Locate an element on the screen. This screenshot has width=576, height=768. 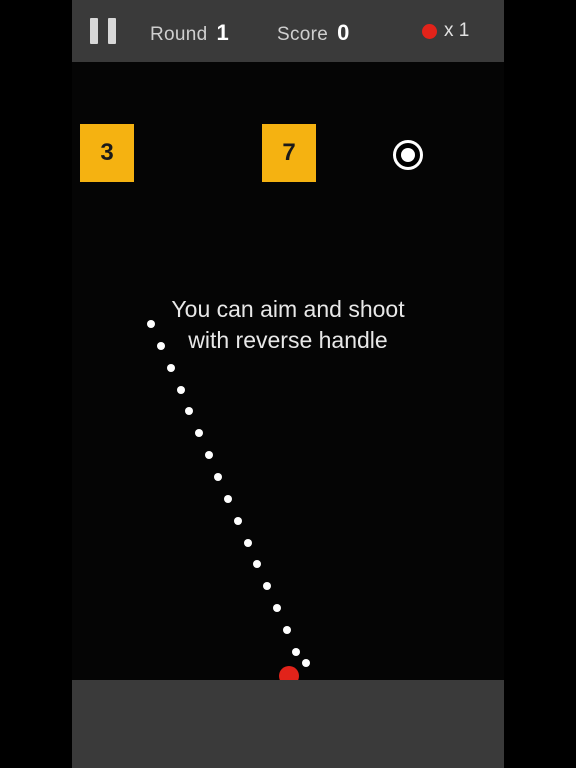
round-label: Round is located at coordinates (179, 34).